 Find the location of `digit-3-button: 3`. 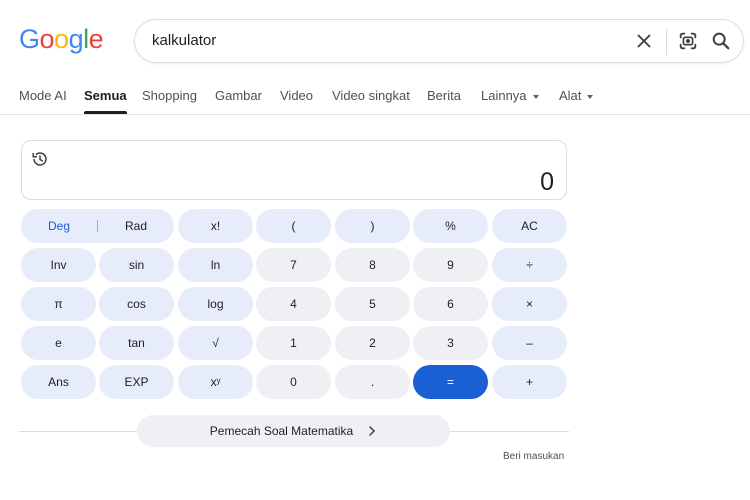

digit-3-button: 3 is located at coordinates (450, 343).